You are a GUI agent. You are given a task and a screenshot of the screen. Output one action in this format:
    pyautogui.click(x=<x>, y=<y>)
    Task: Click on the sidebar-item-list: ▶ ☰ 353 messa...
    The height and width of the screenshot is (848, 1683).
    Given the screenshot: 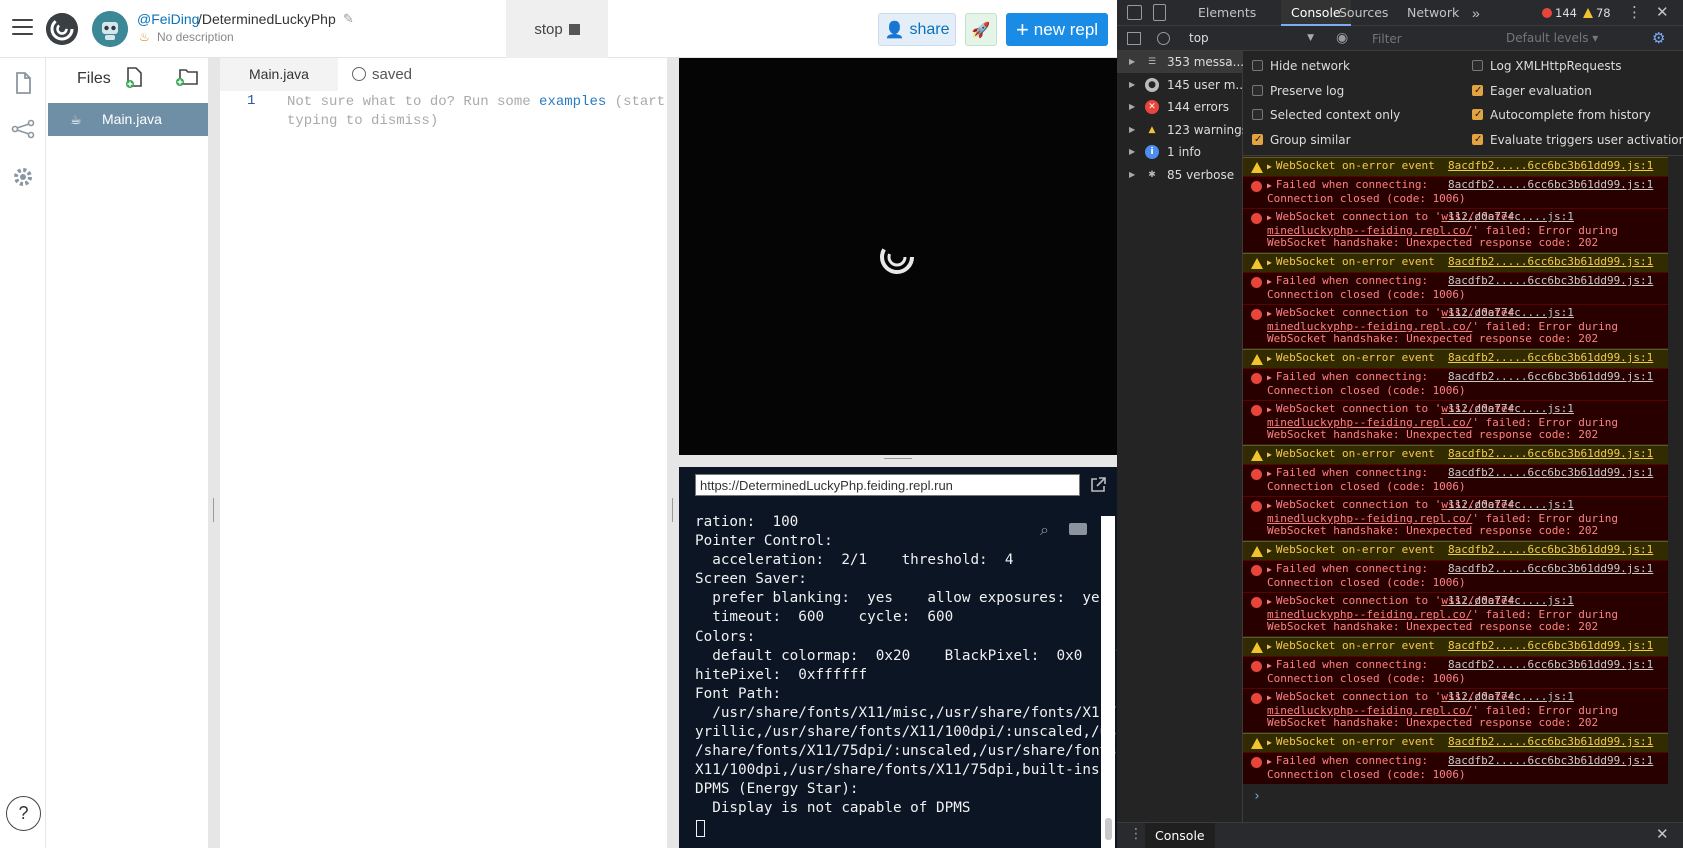 What is the action you would take?
    pyautogui.click(x=1180, y=62)
    